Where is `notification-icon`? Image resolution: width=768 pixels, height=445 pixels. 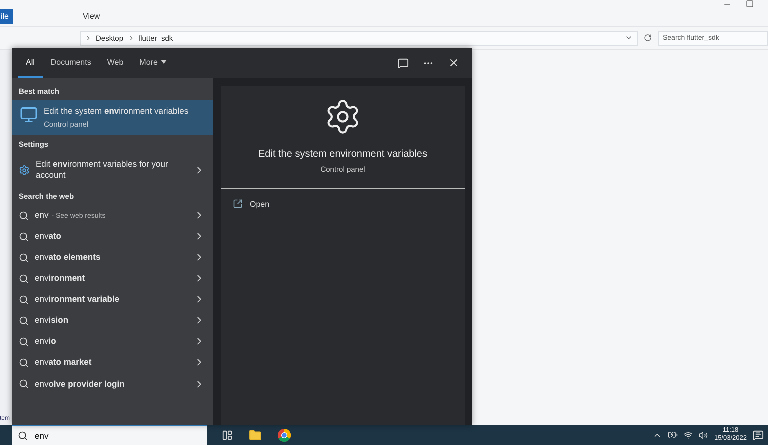
notification-icon is located at coordinates (758, 435).